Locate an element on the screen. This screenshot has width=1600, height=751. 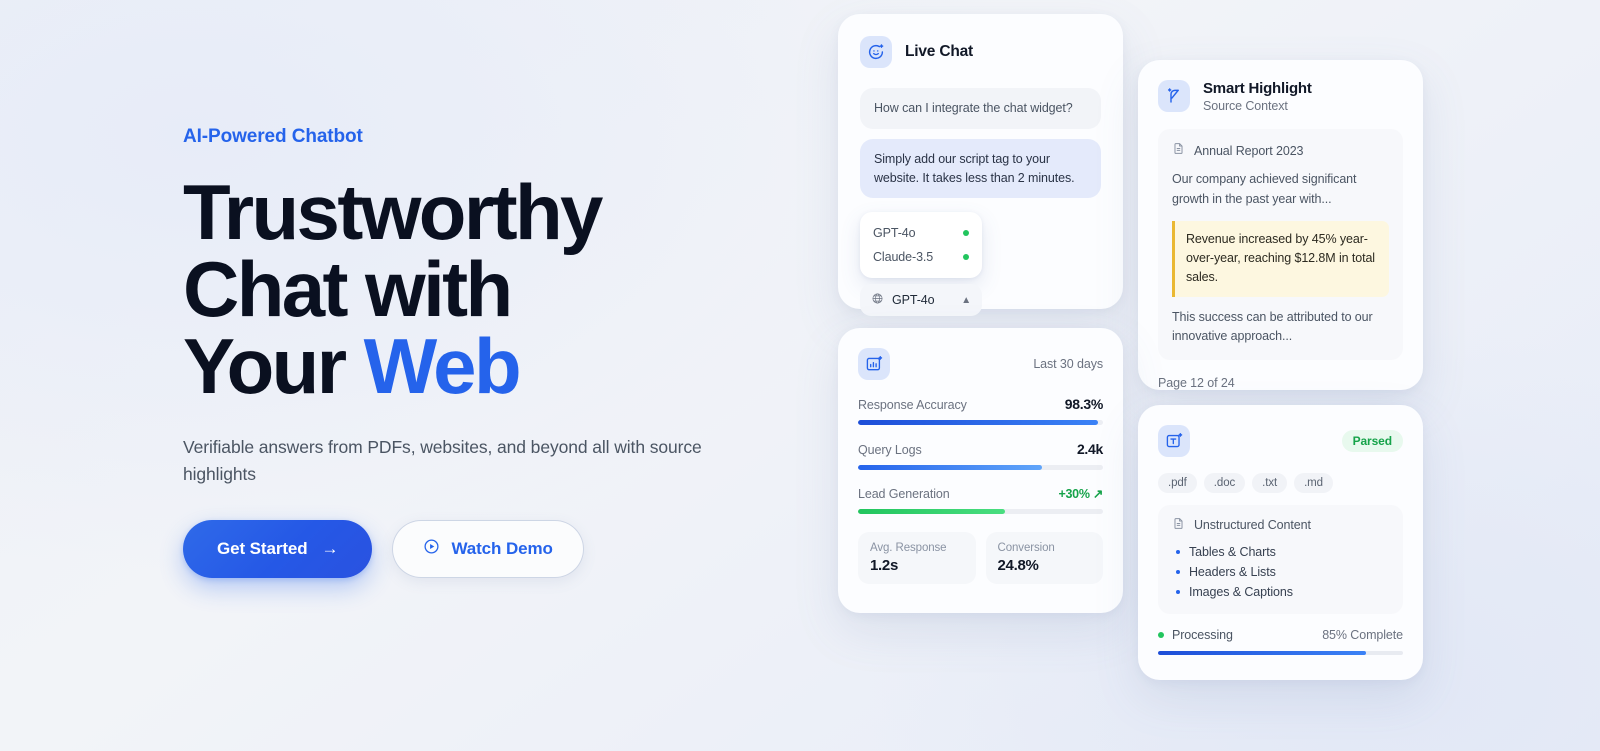
file-type-chip: .txt is located at coordinates (1270, 483).